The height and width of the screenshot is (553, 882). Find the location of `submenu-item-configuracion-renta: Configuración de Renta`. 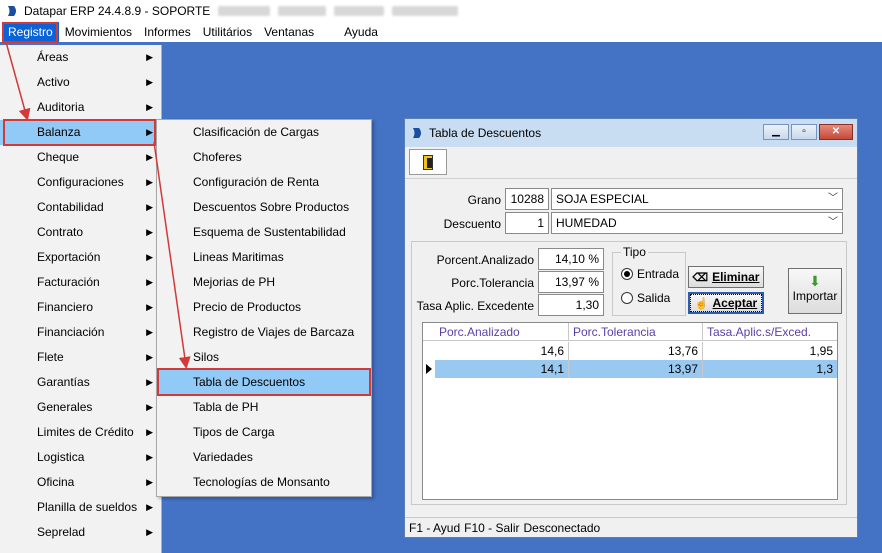

submenu-item-configuracion-renta: Configuración de Renta is located at coordinates (264, 182).